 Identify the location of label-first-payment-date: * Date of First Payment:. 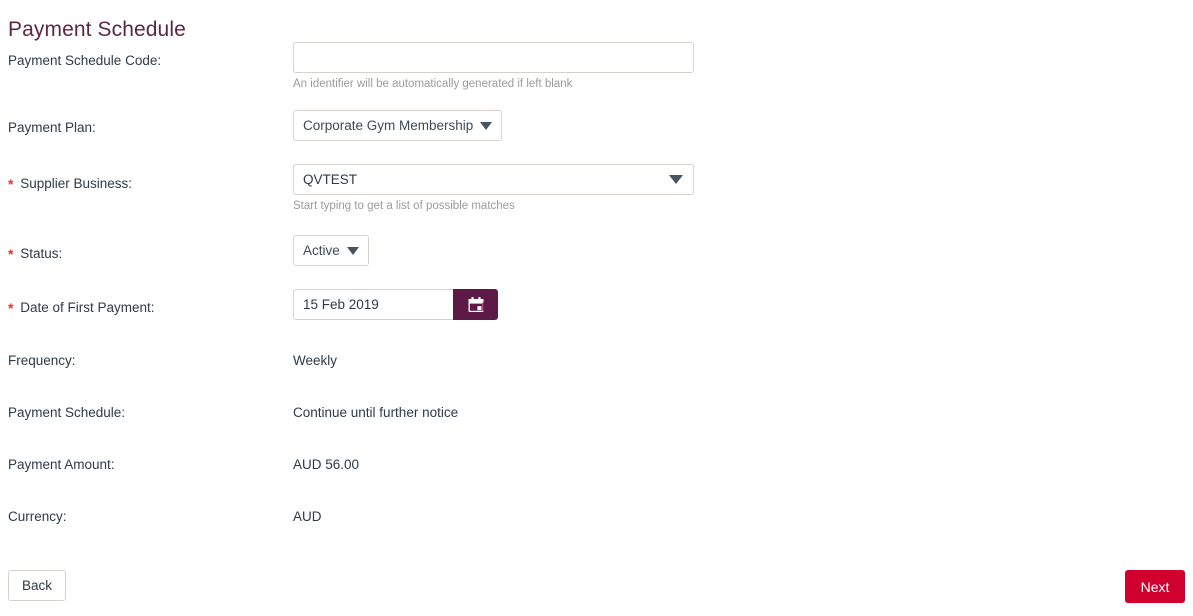
(81, 307).